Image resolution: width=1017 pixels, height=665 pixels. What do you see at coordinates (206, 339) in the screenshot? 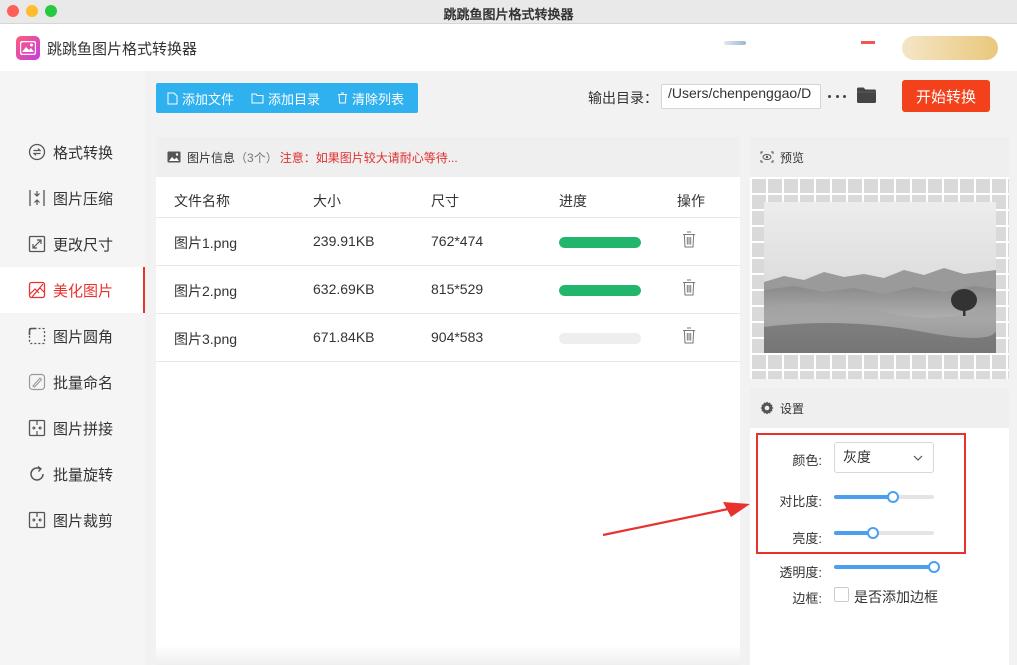
I see `file-name: 图片3.png` at bounding box center [206, 339].